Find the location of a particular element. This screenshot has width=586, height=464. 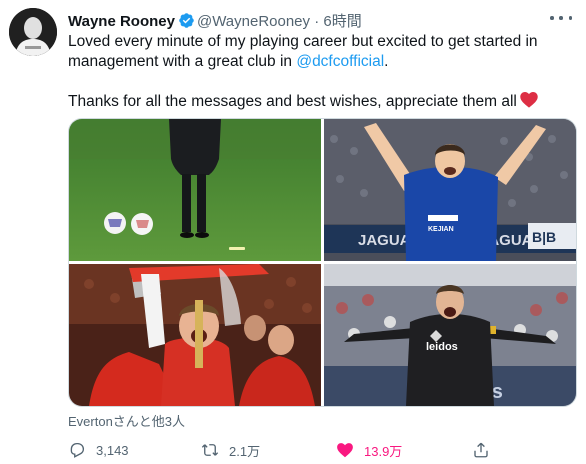

verified-badge-icon is located at coordinates (186, 20).